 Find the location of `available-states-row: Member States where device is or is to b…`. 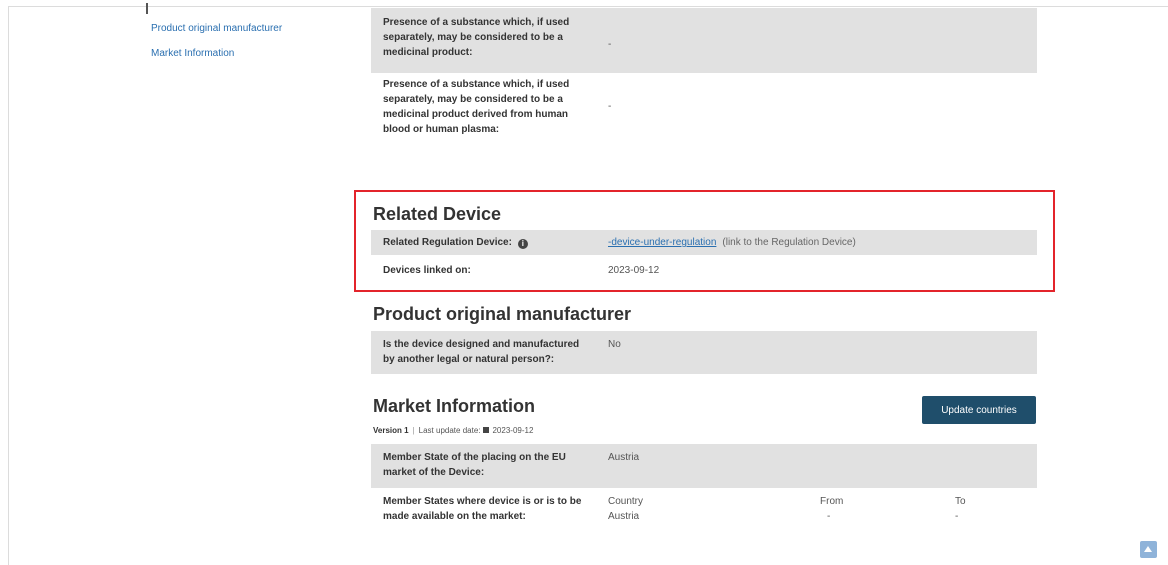

available-states-row: Member States where device is or is to b… is located at coordinates (704, 511).